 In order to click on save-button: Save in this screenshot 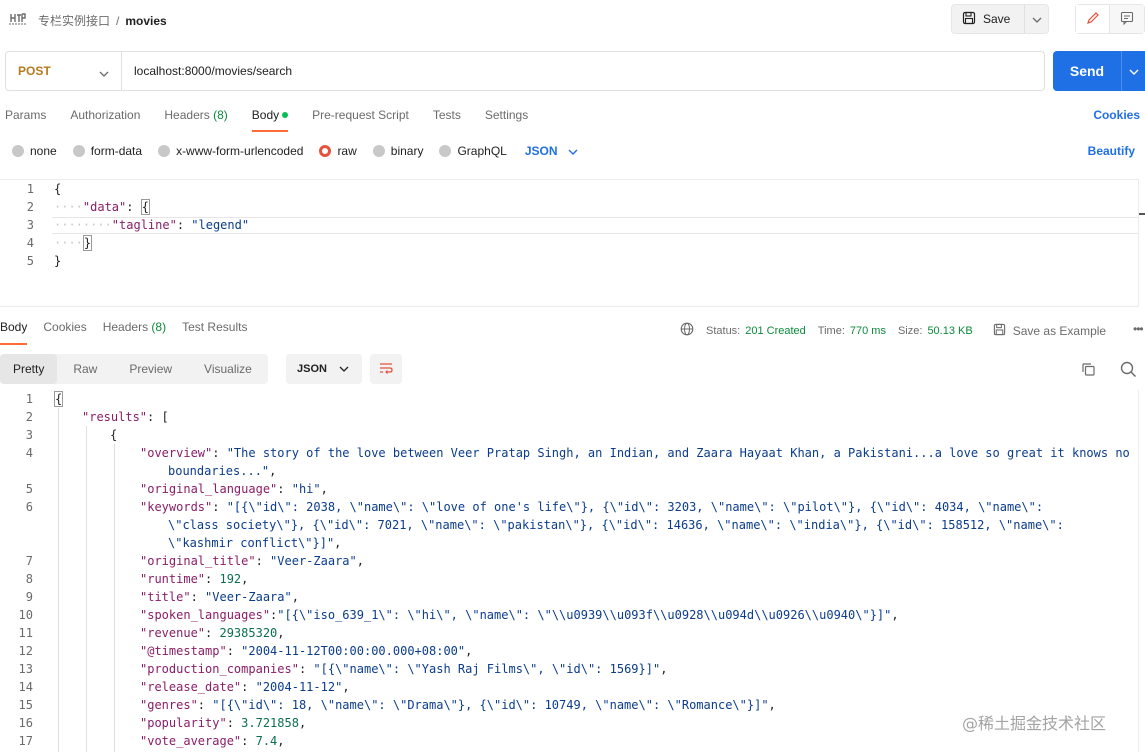, I will do `click(988, 19)`.